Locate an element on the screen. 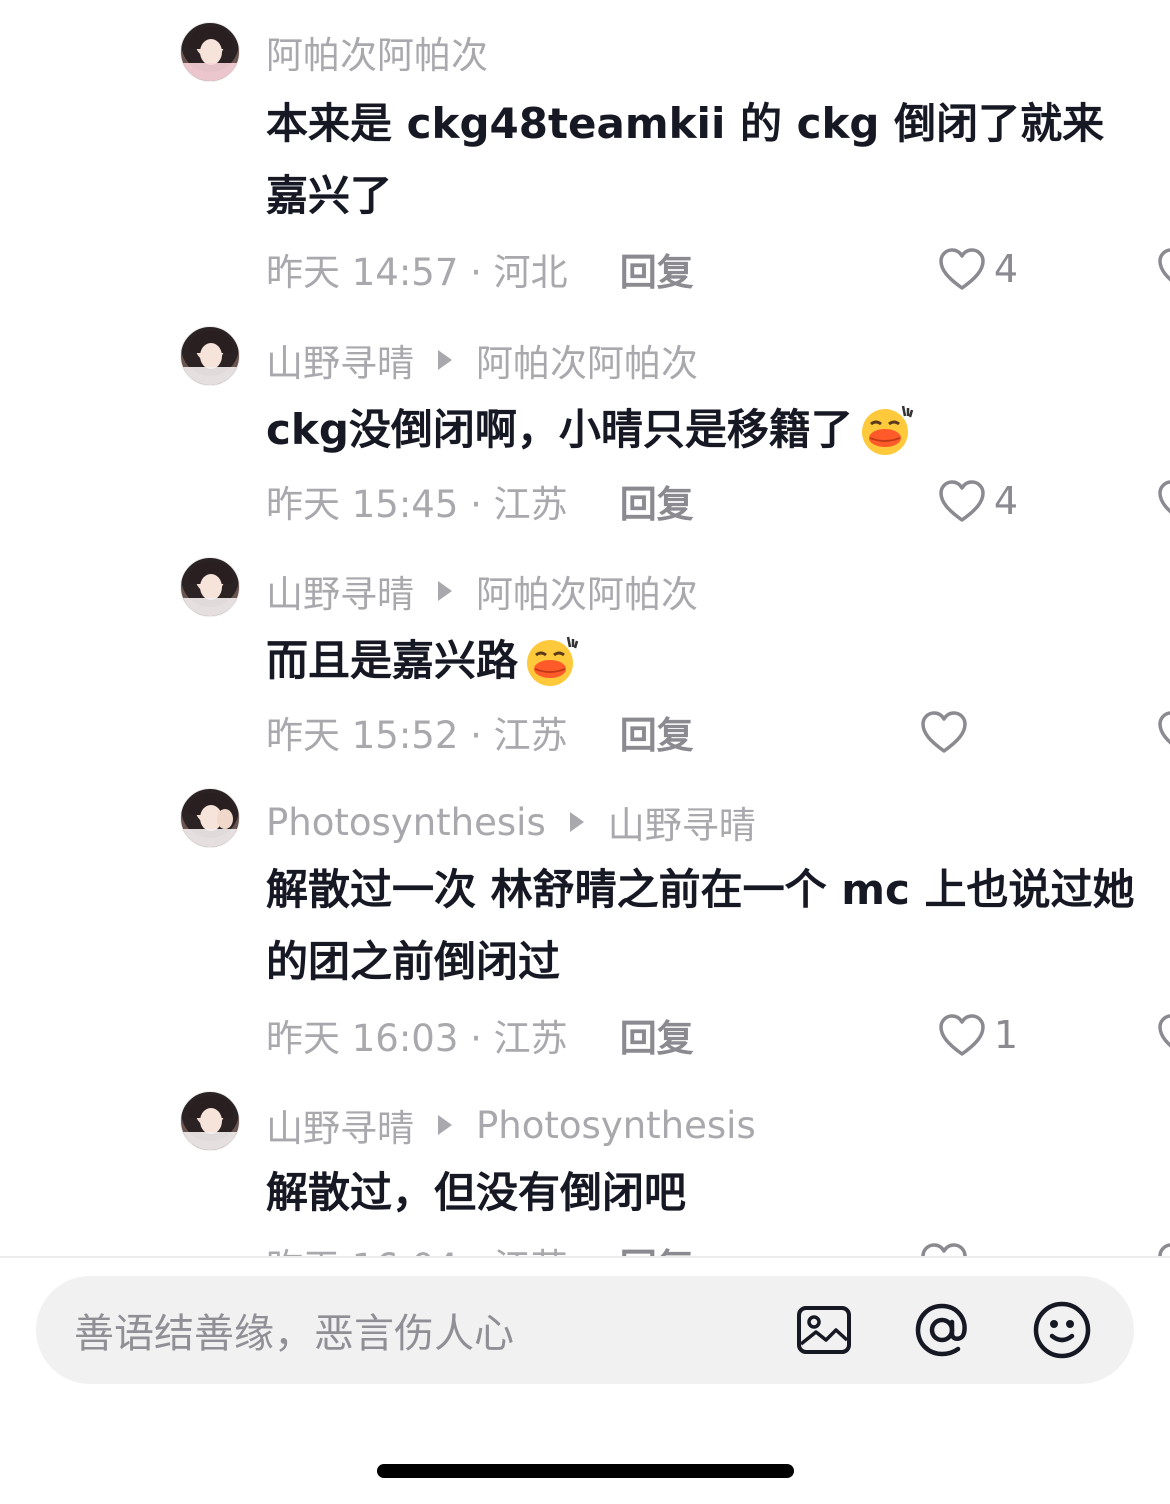  at-mention-icon is located at coordinates (942, 1330).